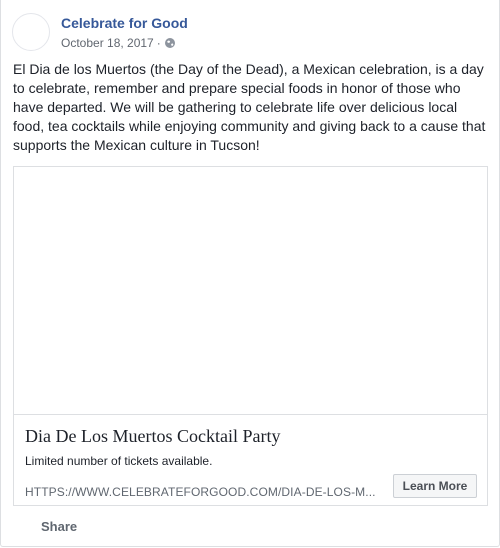 The height and width of the screenshot is (548, 500). Describe the element at coordinates (435, 486) in the screenshot. I see `learn-more-button: Learn More` at that location.